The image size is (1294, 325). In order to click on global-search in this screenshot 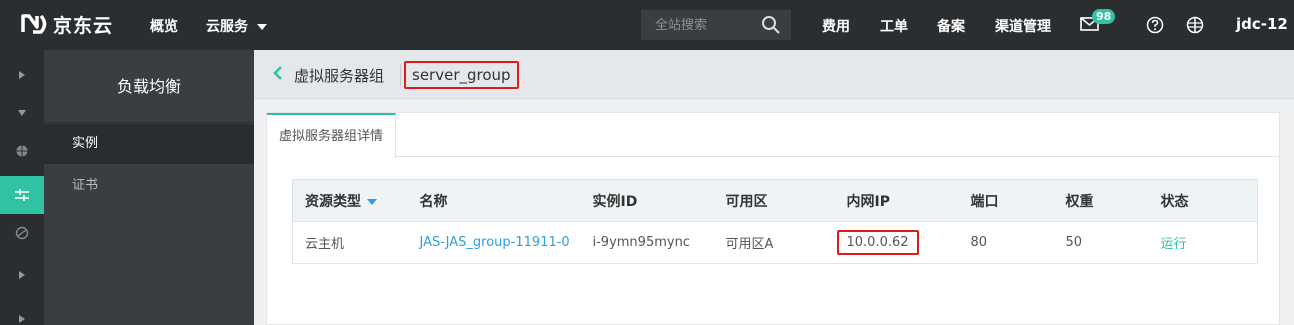, I will do `click(716, 25)`.